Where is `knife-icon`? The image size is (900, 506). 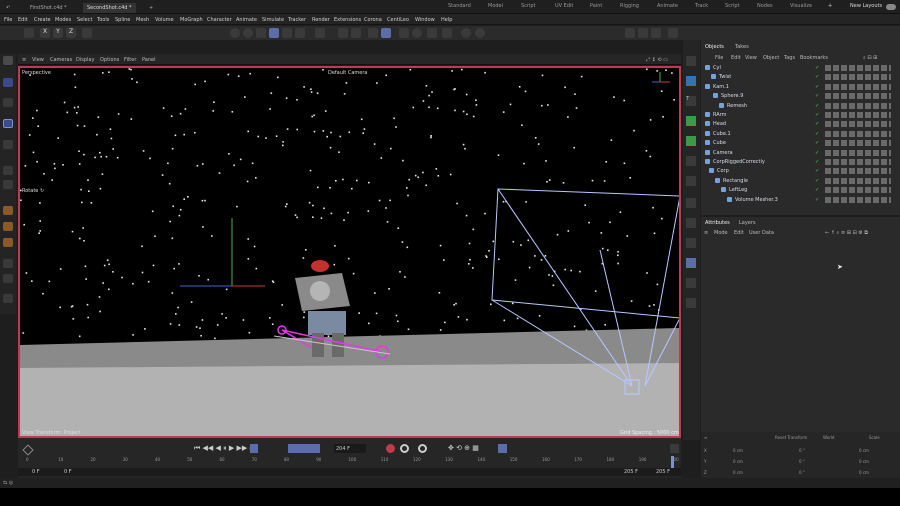
knife-icon is located at coordinates (8, 263).